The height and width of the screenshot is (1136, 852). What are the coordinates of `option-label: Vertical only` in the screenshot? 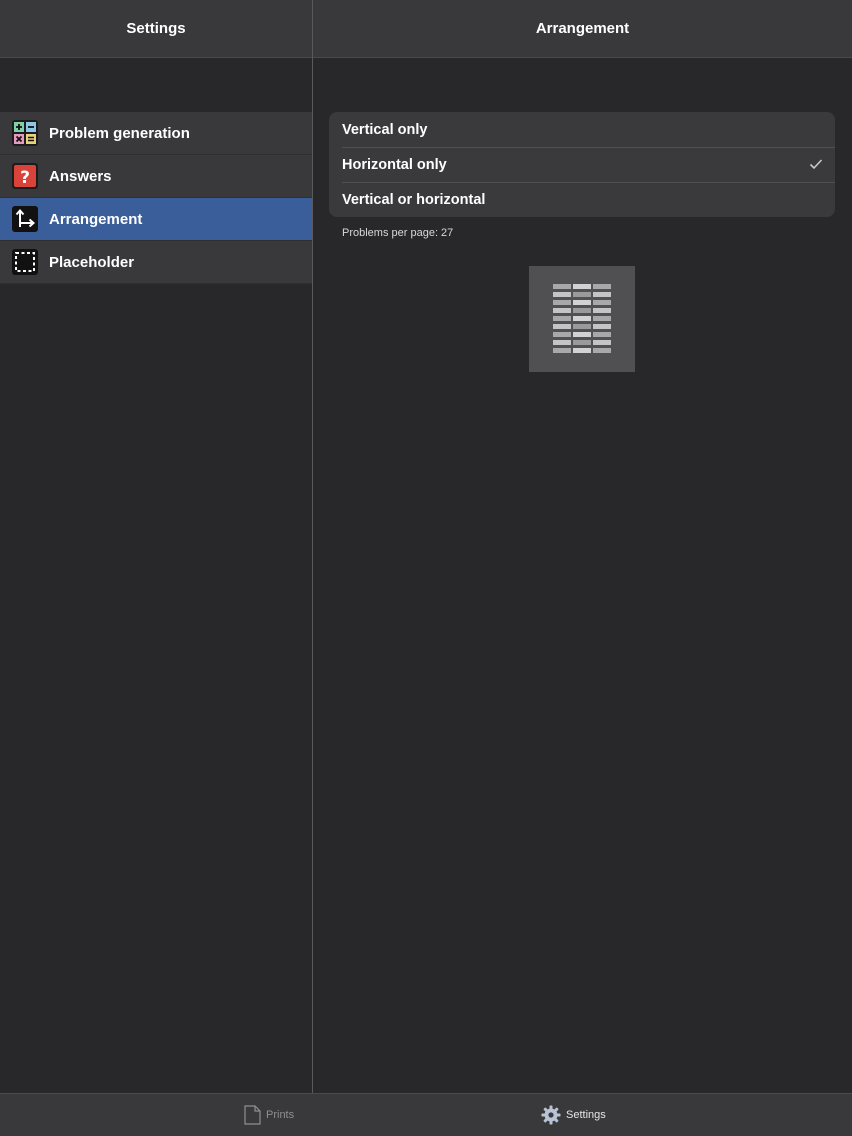 It's located at (385, 129).